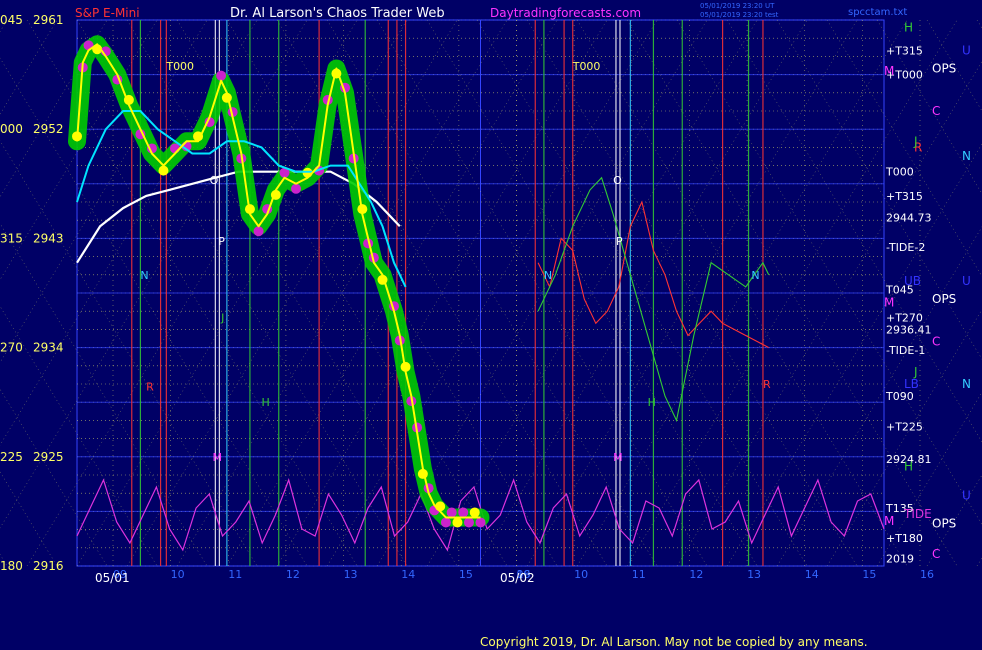 This screenshot has height=650, width=982. I want to click on y-tick-left: 225, so click(11, 457).